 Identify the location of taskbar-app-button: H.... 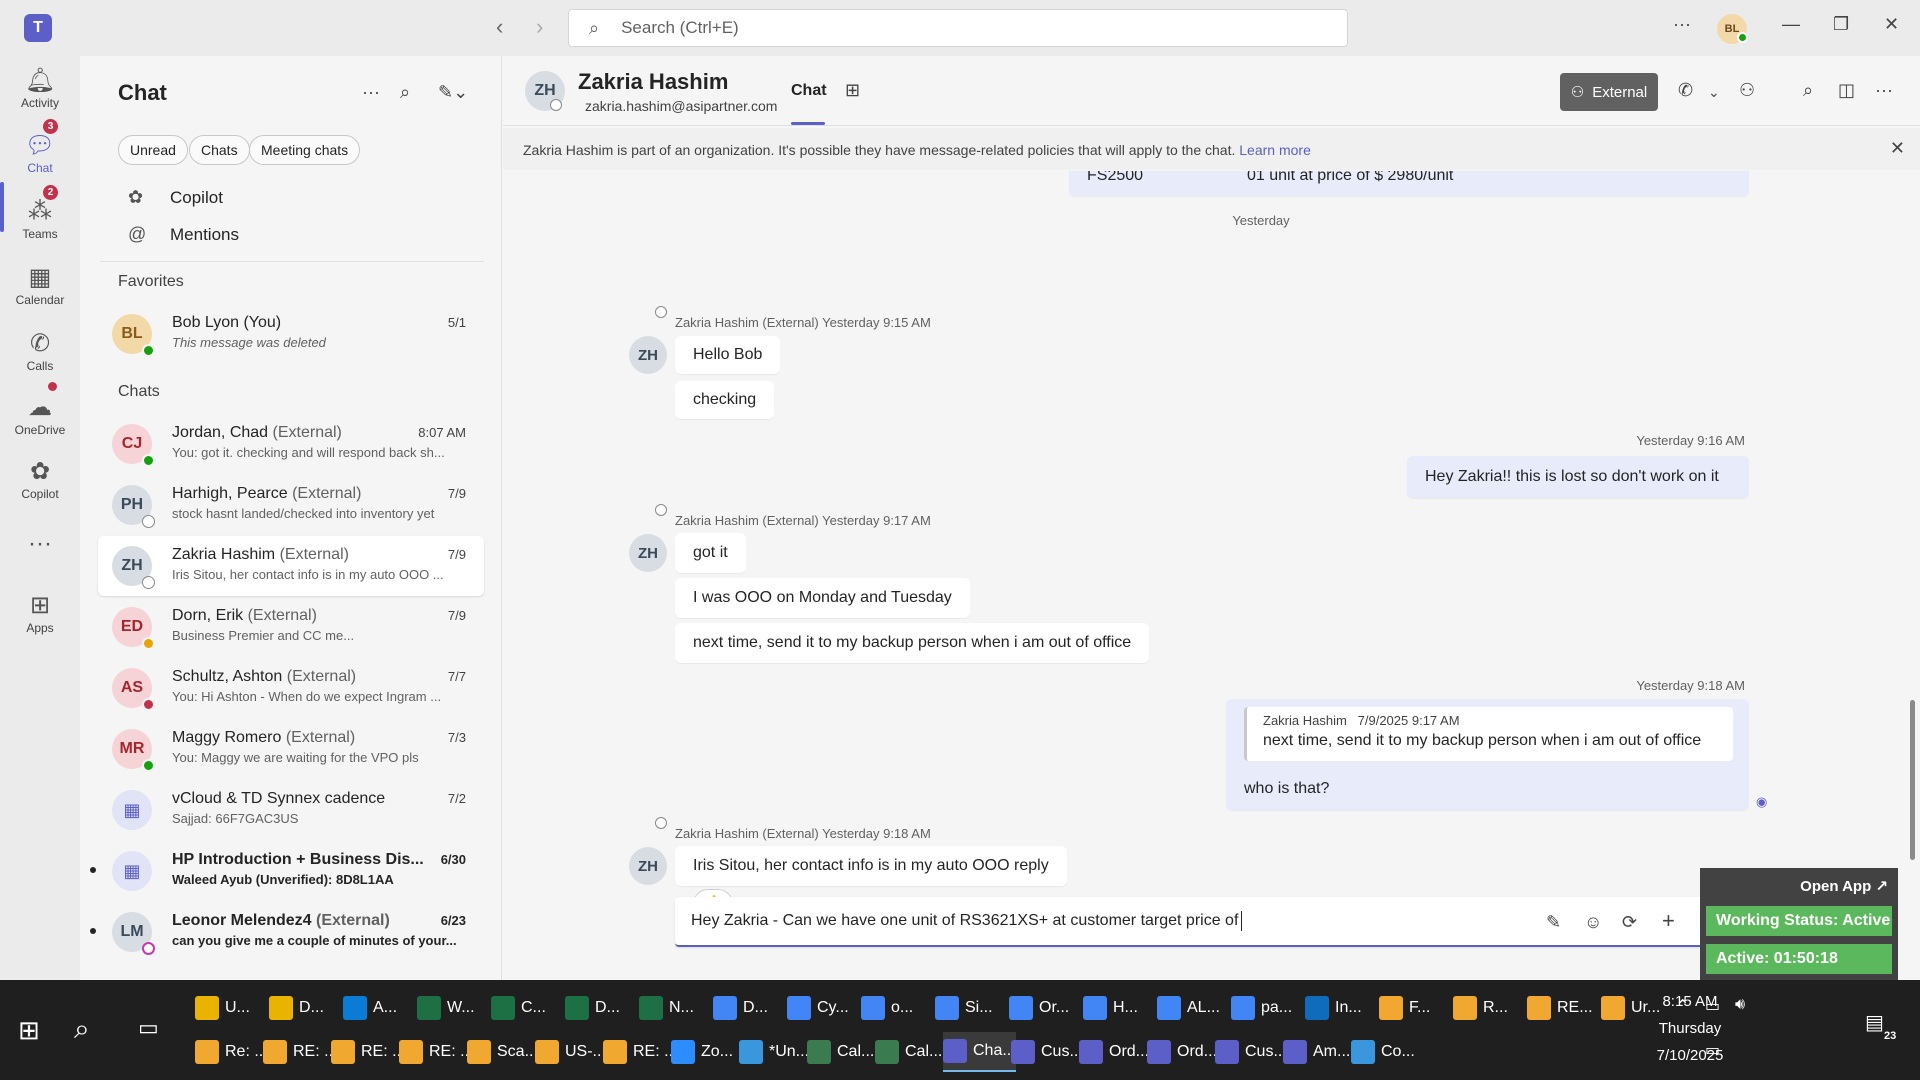
(1110, 1008).